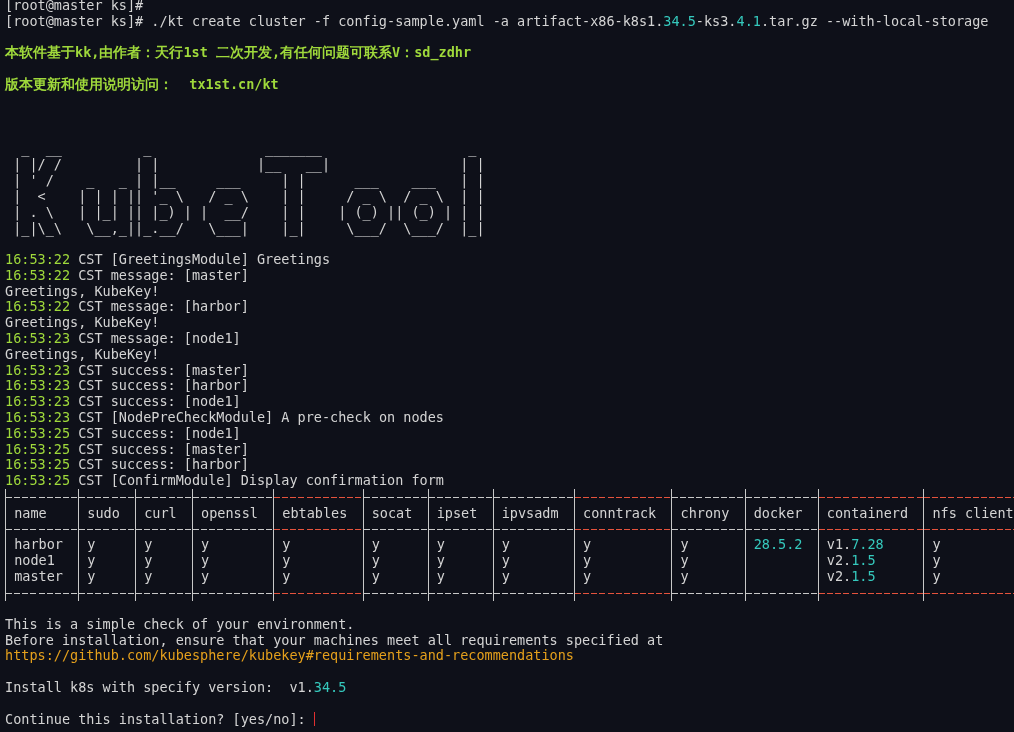 This screenshot has width=1014, height=732. I want to click on column-header: curl, so click(163, 512).